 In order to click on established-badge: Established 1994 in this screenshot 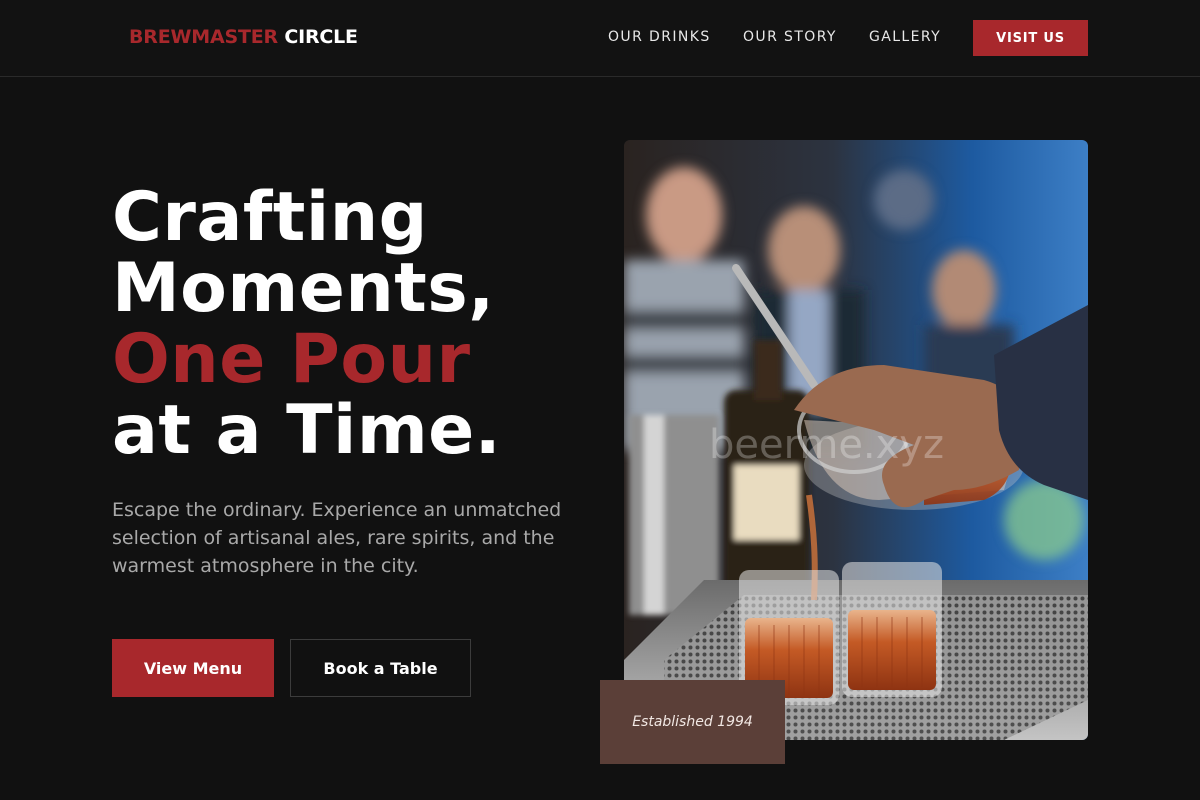, I will do `click(692, 722)`.